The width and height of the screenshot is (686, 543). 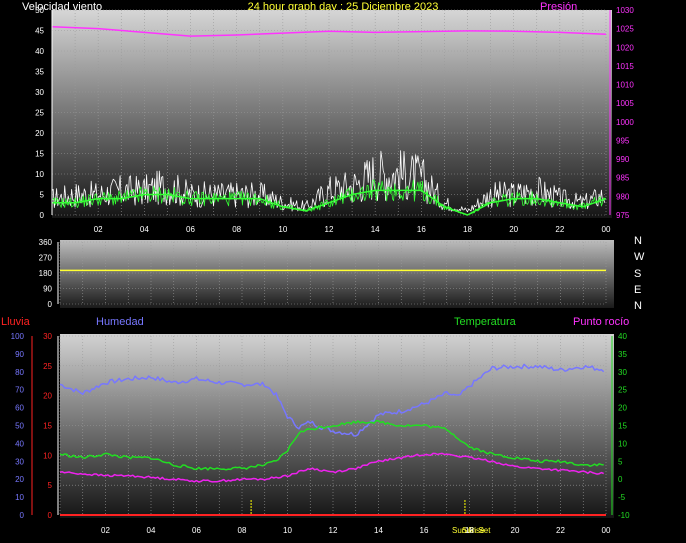 What do you see at coordinates (638, 306) in the screenshot?
I see `compass-n-bottom: N` at bounding box center [638, 306].